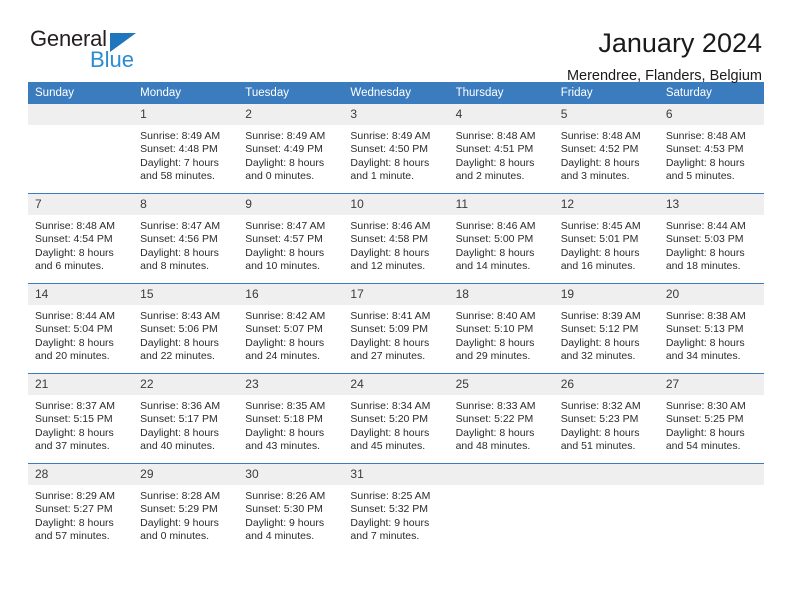 The image size is (792, 612). What do you see at coordinates (606, 204) in the screenshot?
I see `day-number: 12` at bounding box center [606, 204].